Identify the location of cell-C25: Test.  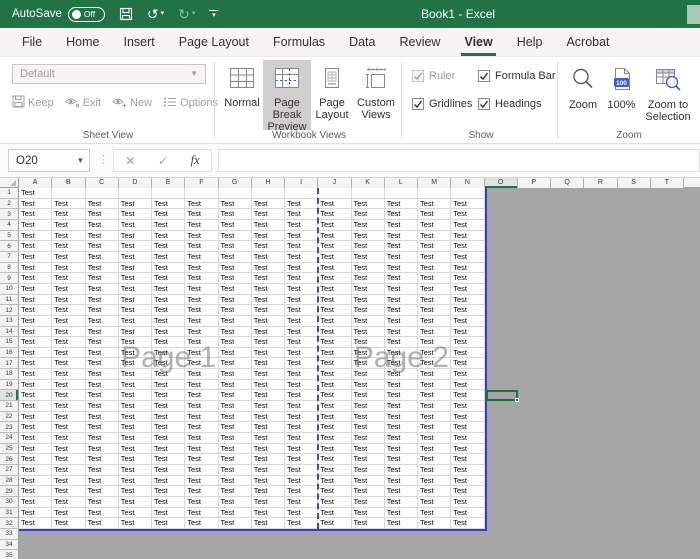
(102, 449).